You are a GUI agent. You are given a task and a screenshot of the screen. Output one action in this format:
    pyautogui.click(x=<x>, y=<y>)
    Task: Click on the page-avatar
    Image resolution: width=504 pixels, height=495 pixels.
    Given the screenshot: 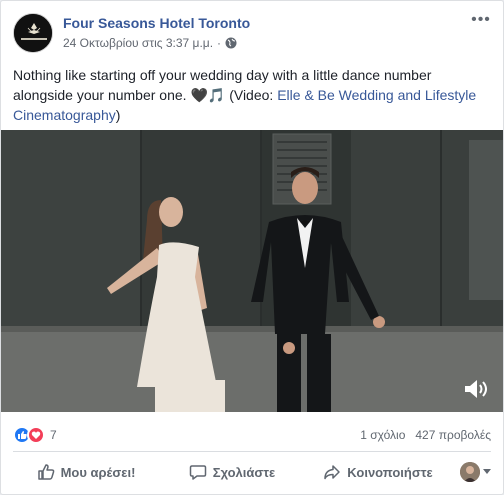 What is the action you would take?
    pyautogui.click(x=33, y=33)
    